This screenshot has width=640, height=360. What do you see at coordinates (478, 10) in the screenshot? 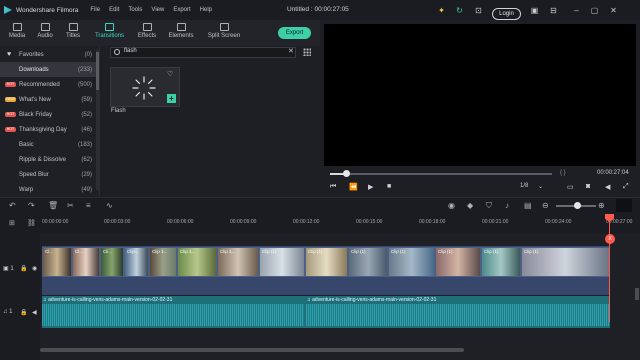
I see `cart-icon: ⊡` at bounding box center [478, 10].